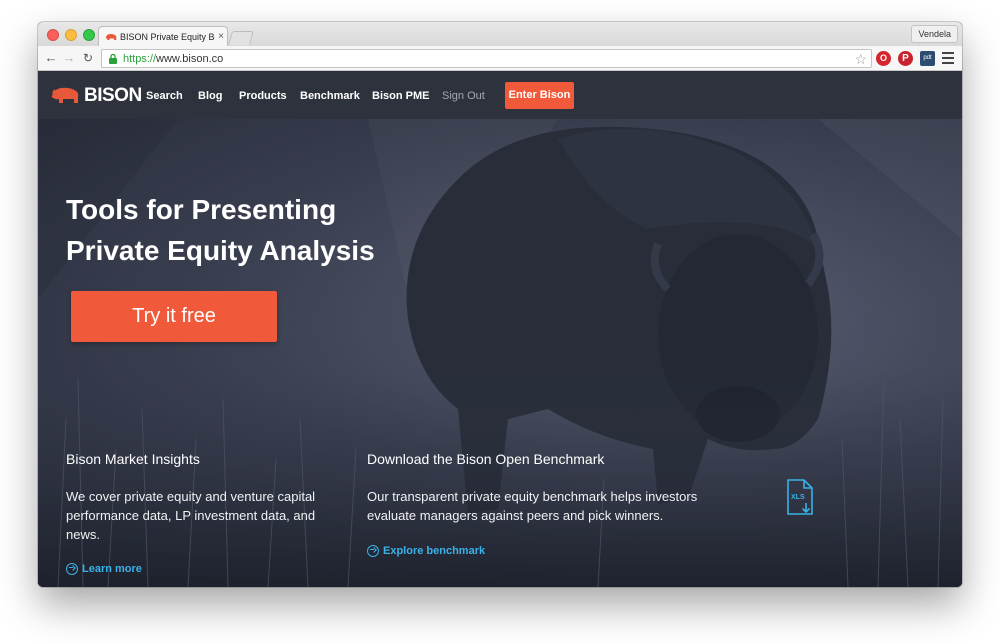 Image resolution: width=1000 pixels, height=642 pixels. I want to click on try-it-free-button: Try it free, so click(174, 316).